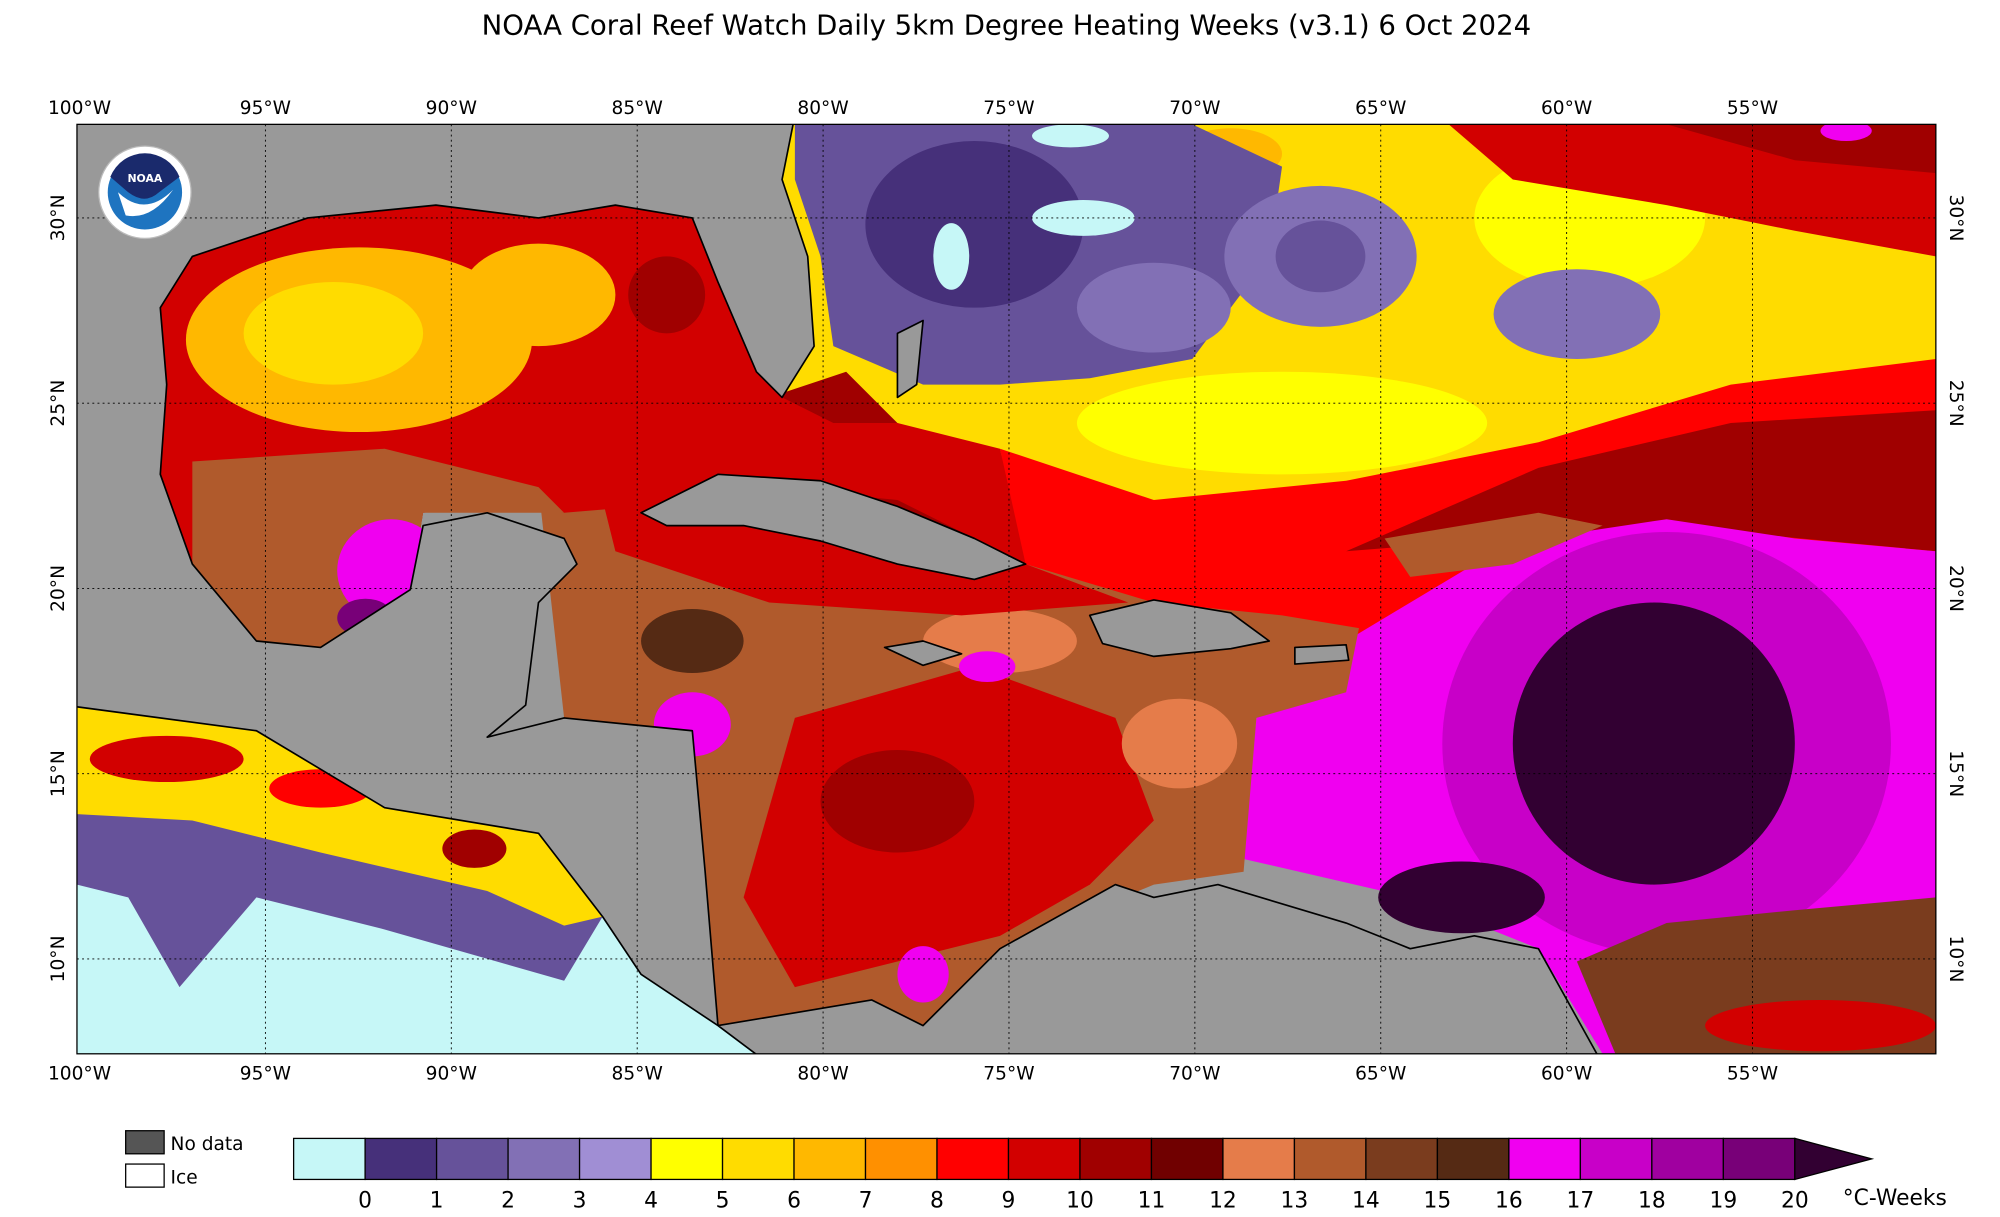 The height and width of the screenshot is (1217, 2000). I want to click on lon-label-top: 60°W, so click(1566, 108).